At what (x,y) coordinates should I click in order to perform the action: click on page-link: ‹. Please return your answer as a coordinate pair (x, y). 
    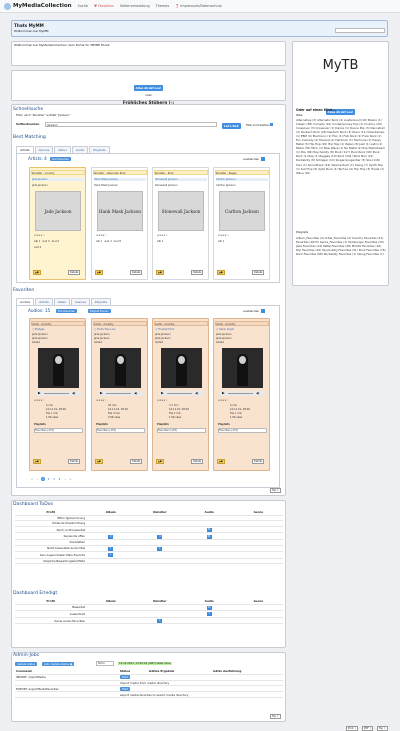
    Looking at the image, I should click on (38, 479).